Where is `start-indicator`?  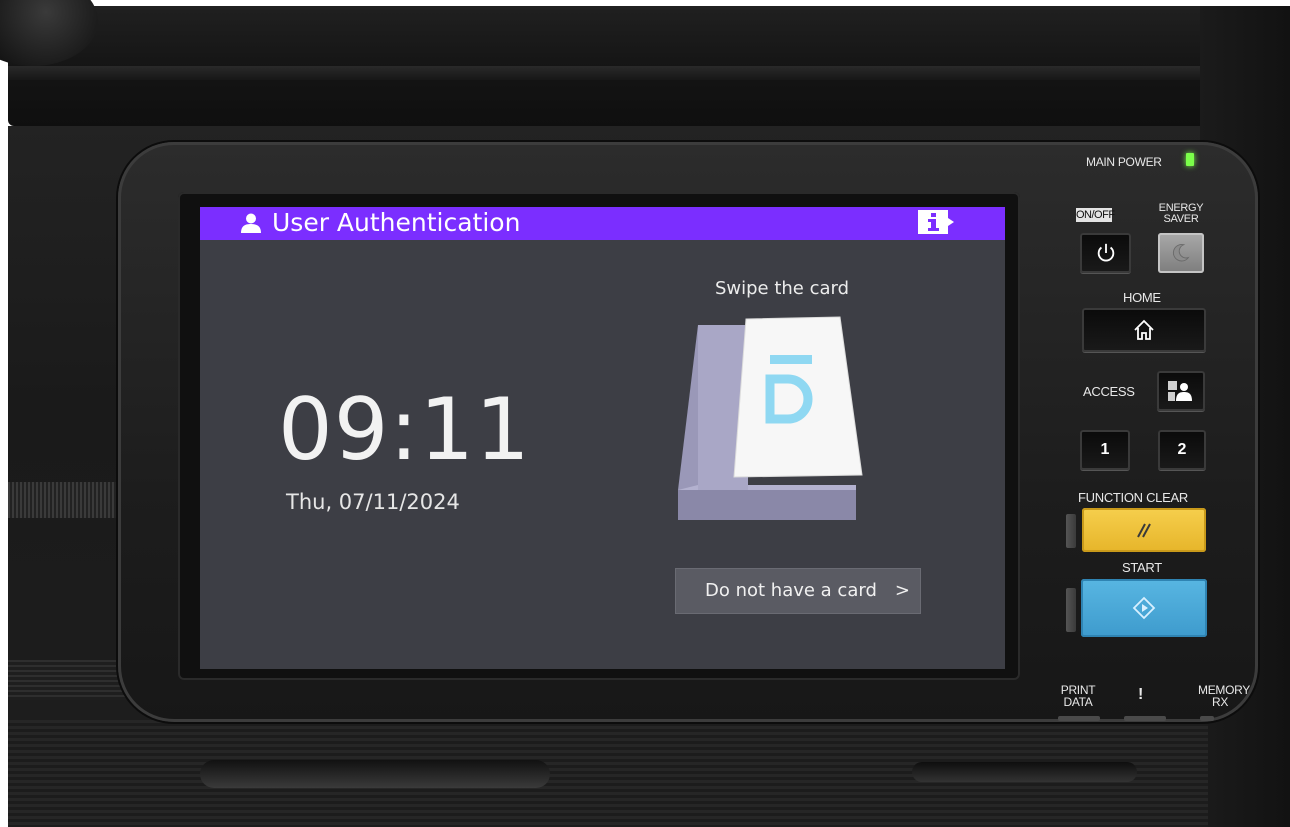
start-indicator is located at coordinates (1071, 610).